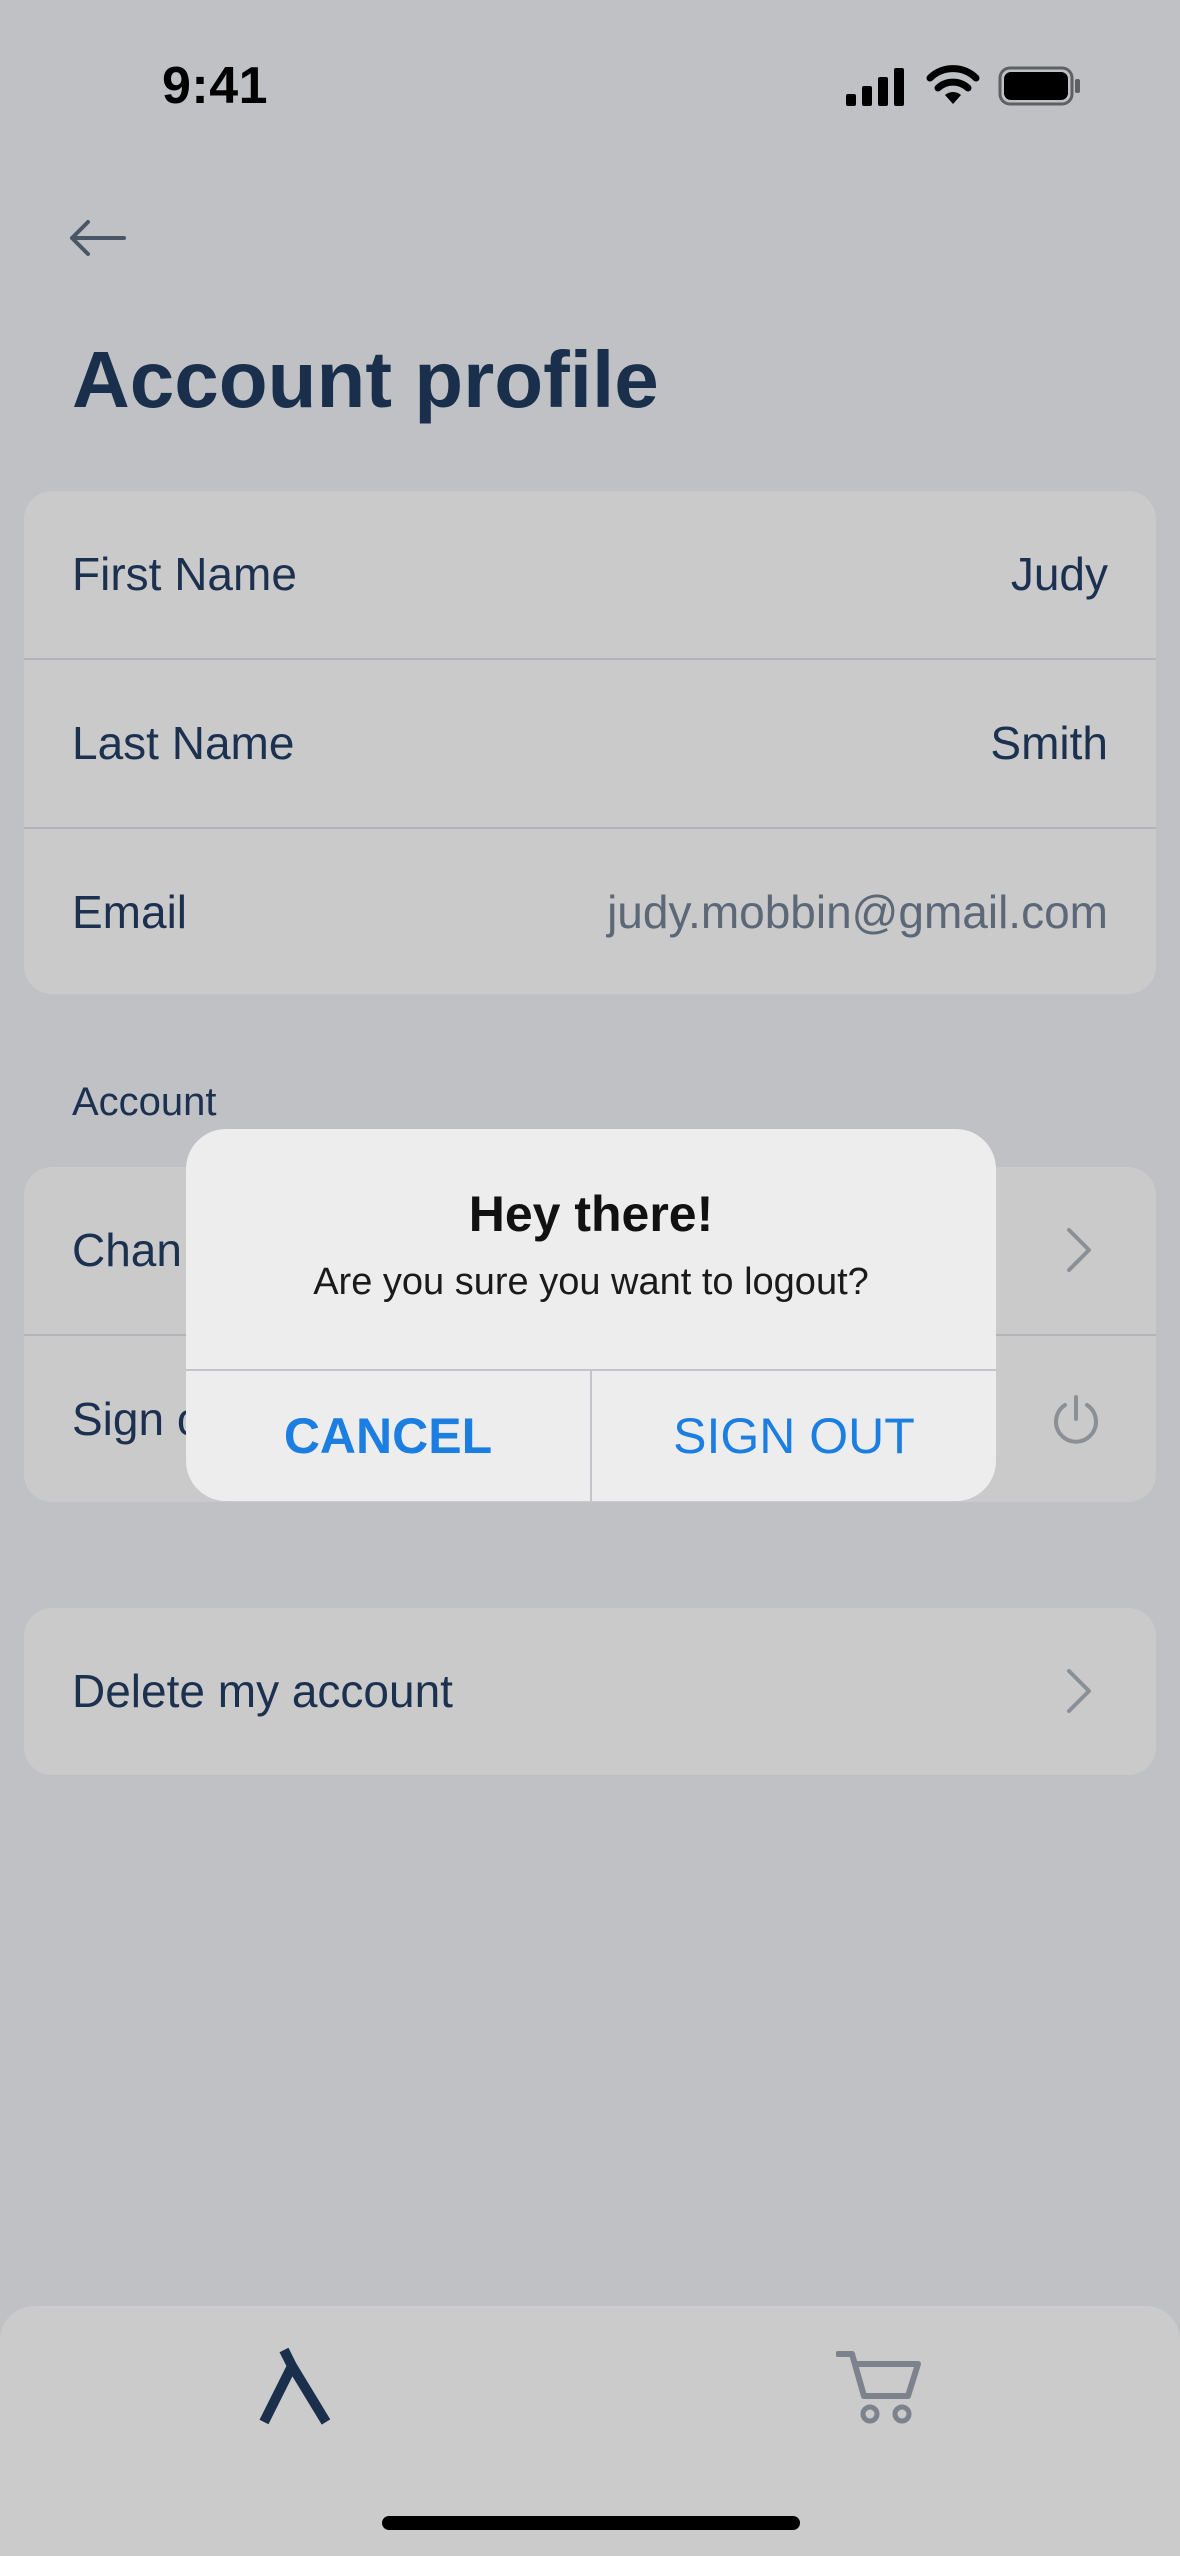 This screenshot has width=1180, height=2556. Describe the element at coordinates (183, 743) in the screenshot. I see `last-name-label: Last Name` at that location.